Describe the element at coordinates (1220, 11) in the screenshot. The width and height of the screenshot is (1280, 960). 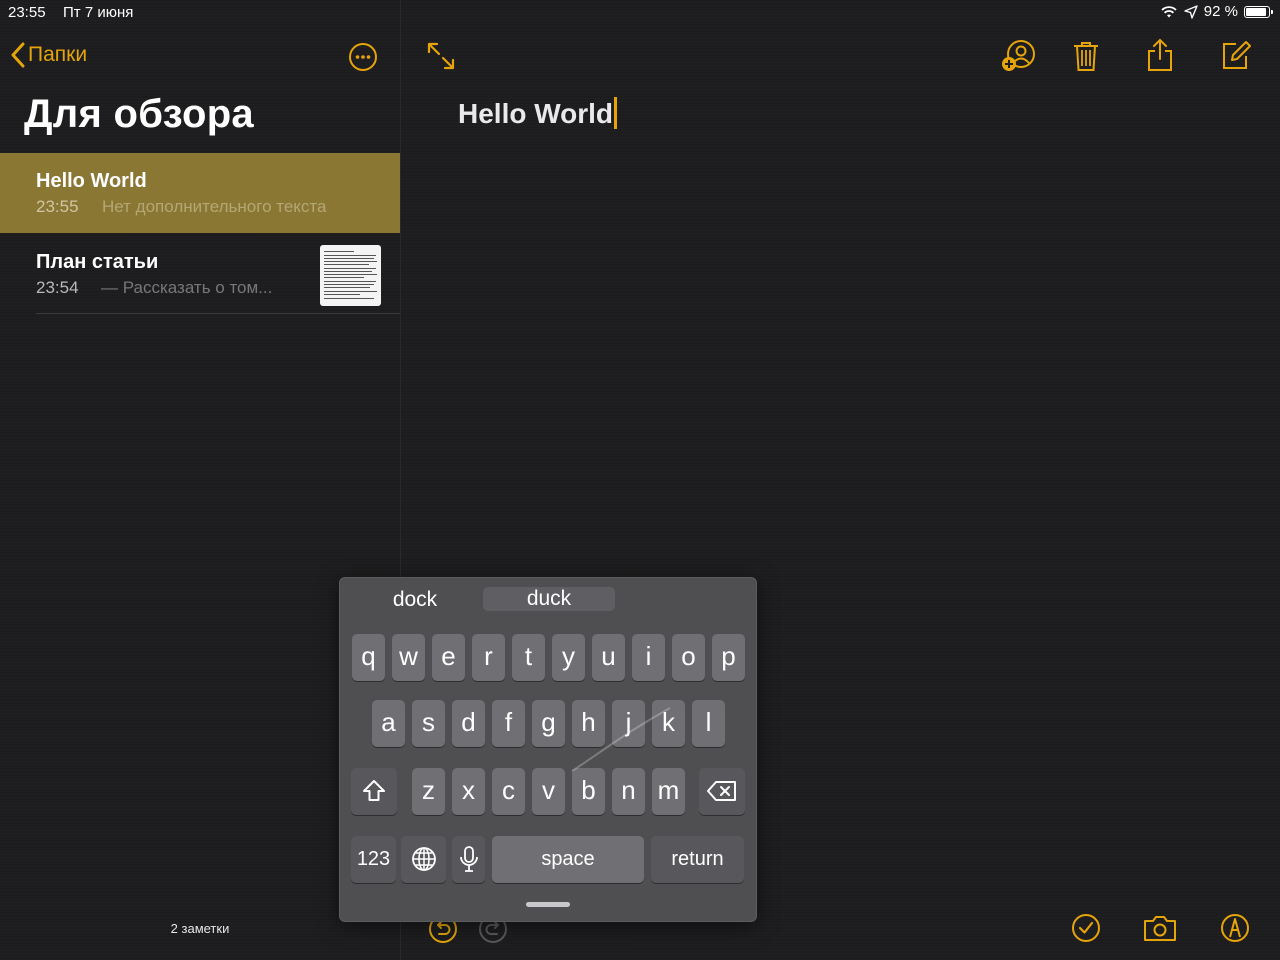
I see `battery-percent: 92 %` at that location.